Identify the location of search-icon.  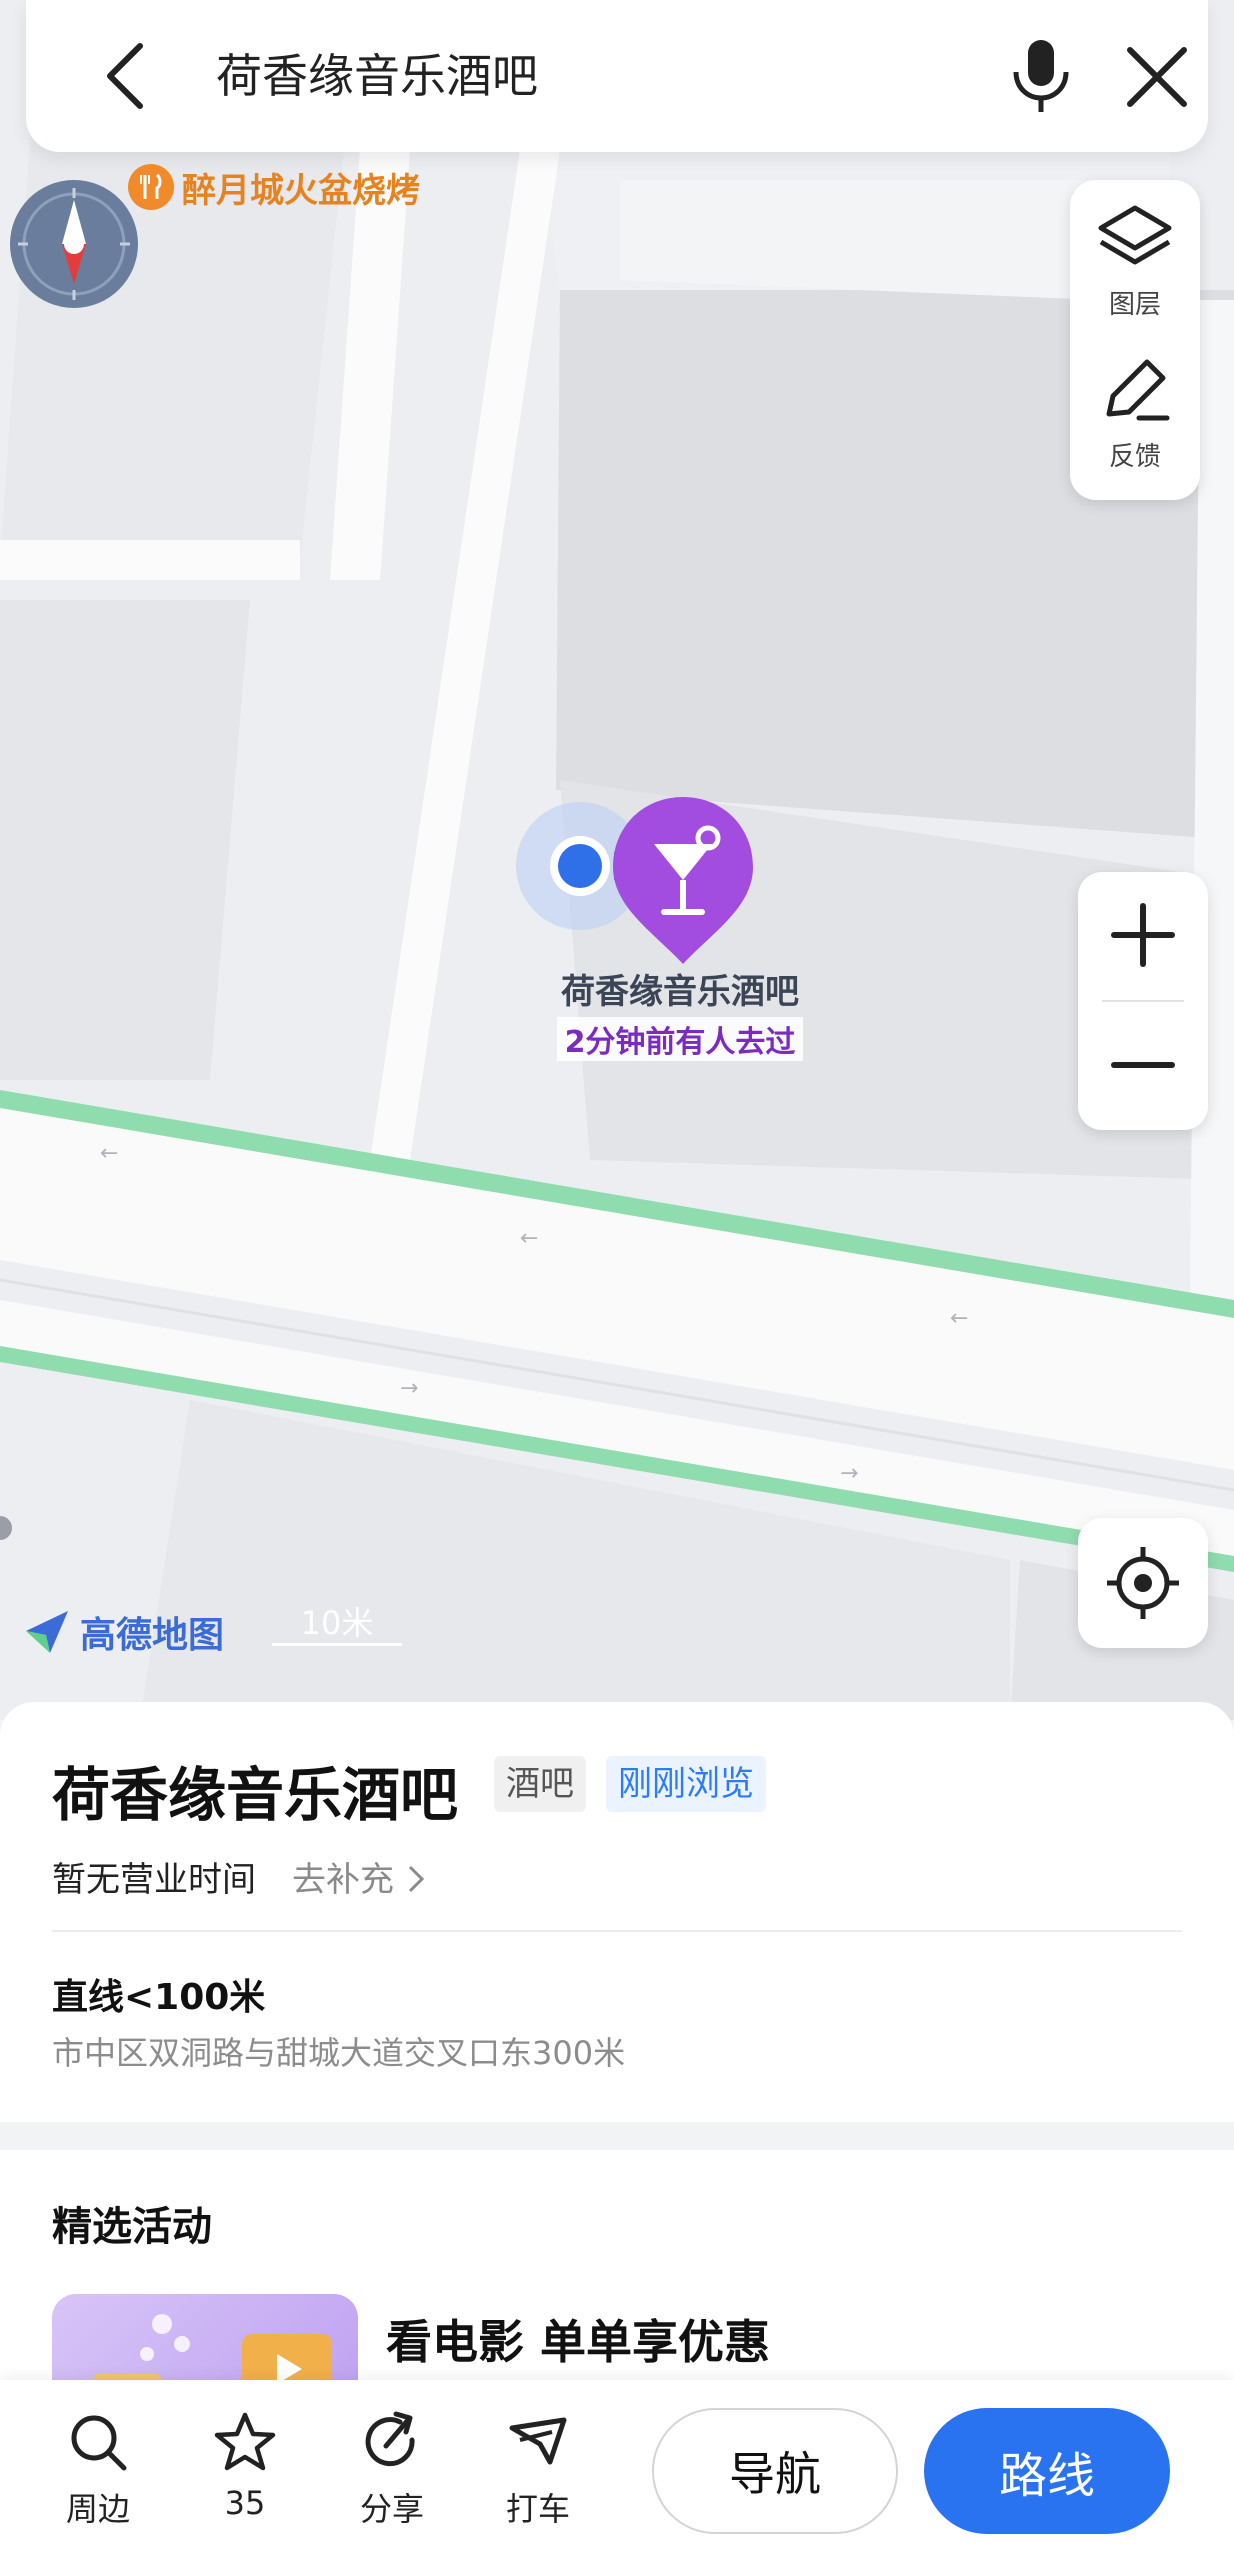
(99, 2443).